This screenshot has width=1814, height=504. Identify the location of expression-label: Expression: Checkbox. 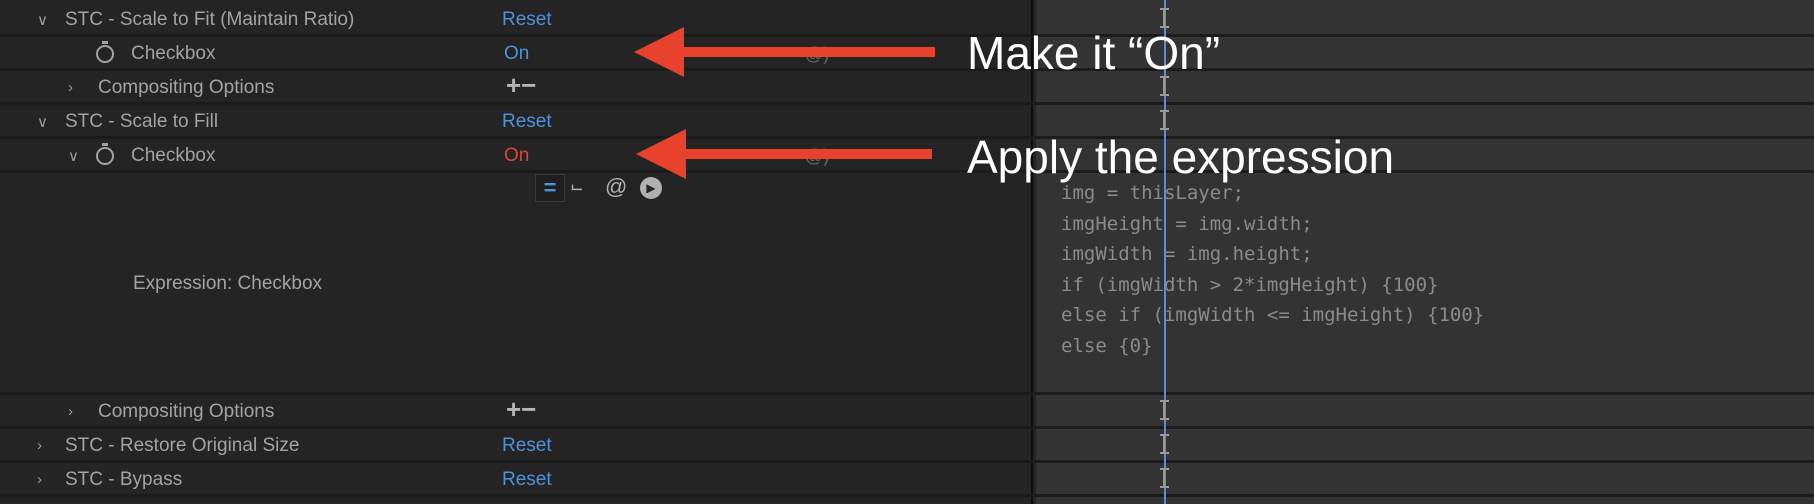
(228, 283).